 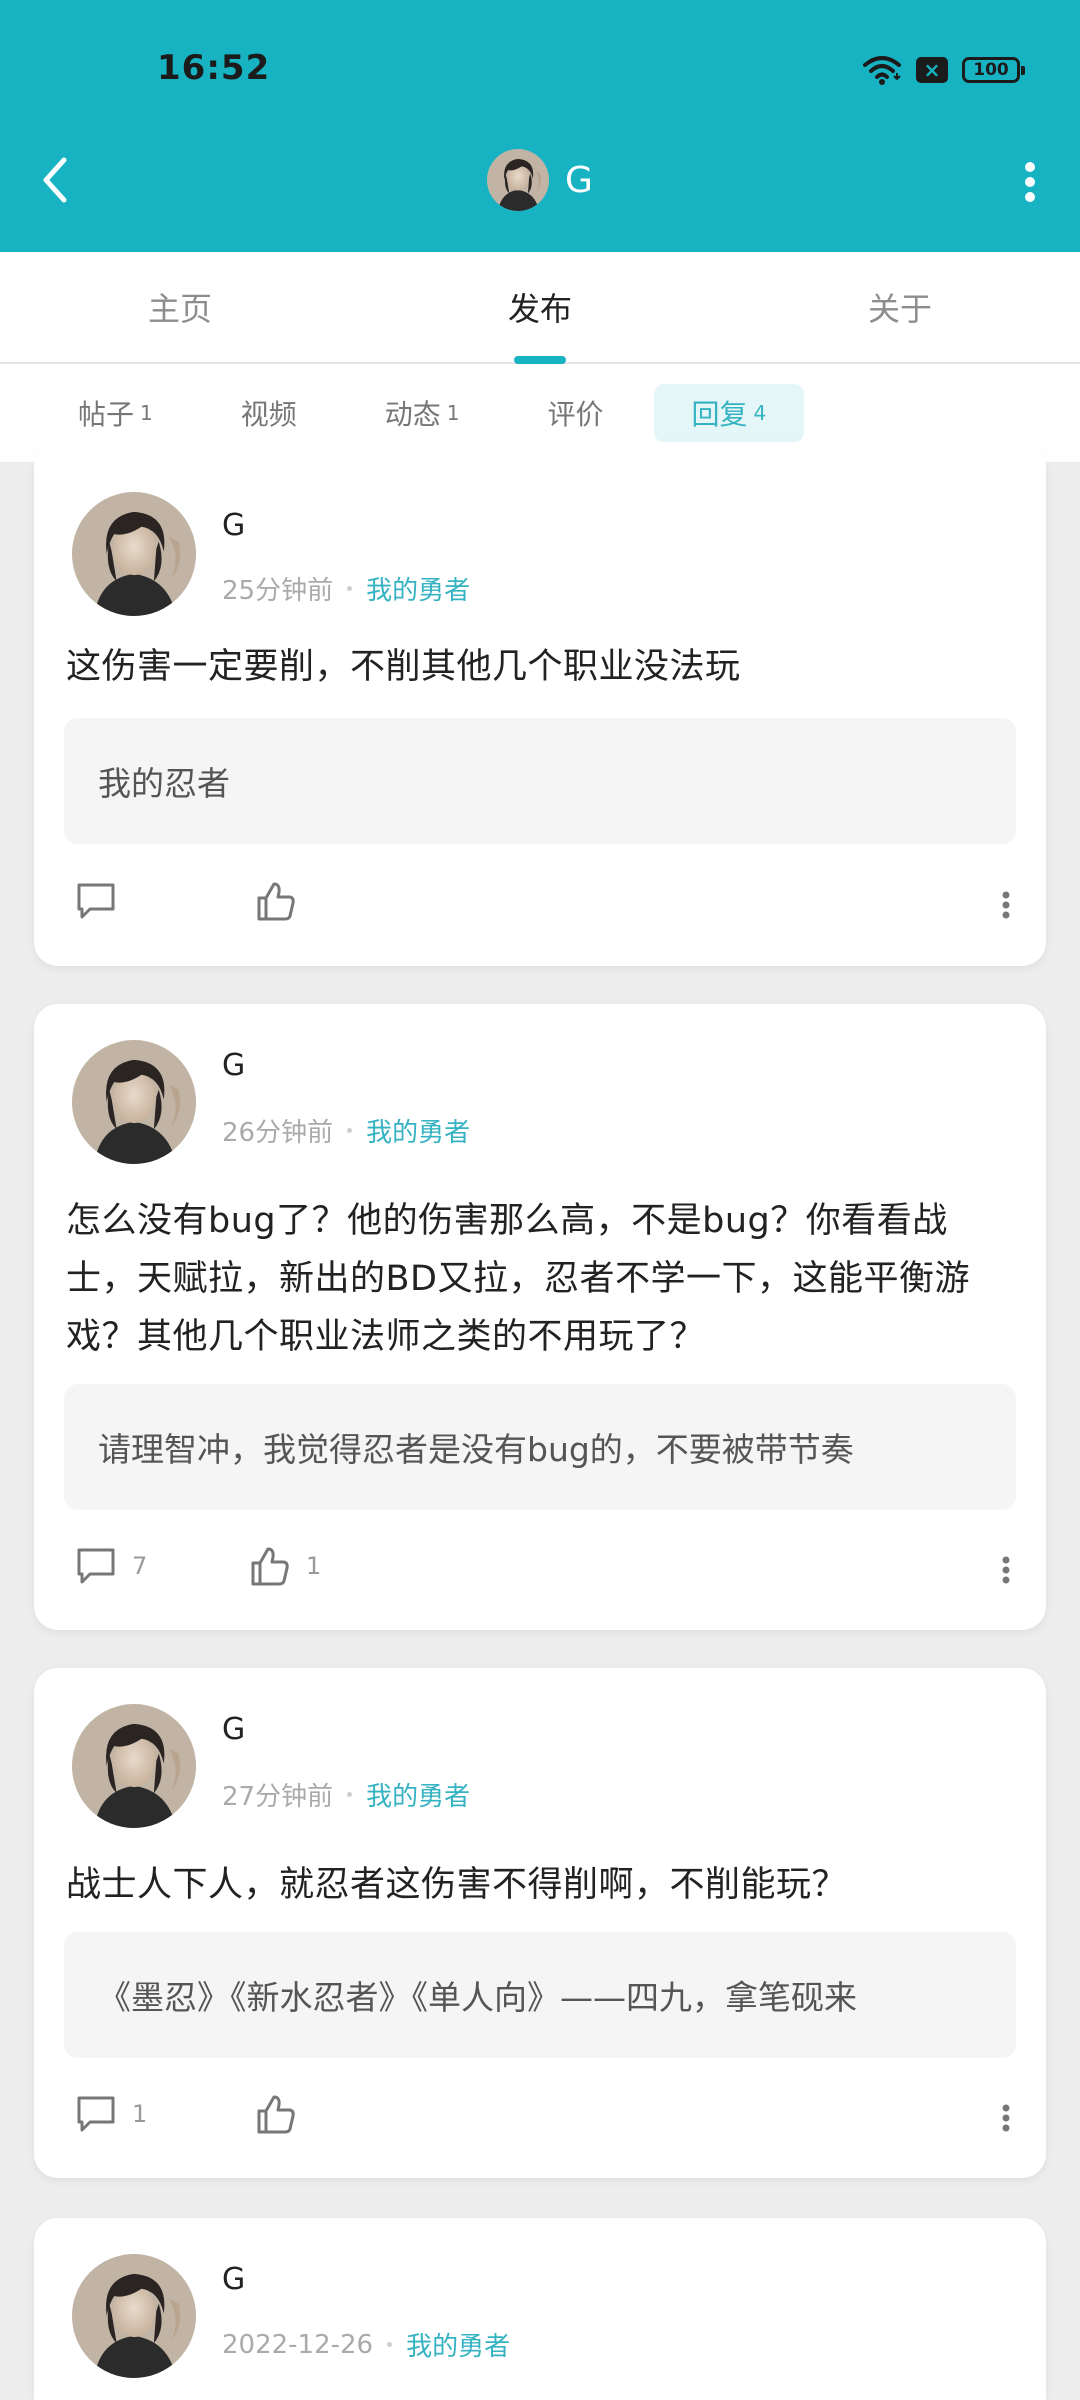 I want to click on comment-button: 7, so click(x=110, y=1566).